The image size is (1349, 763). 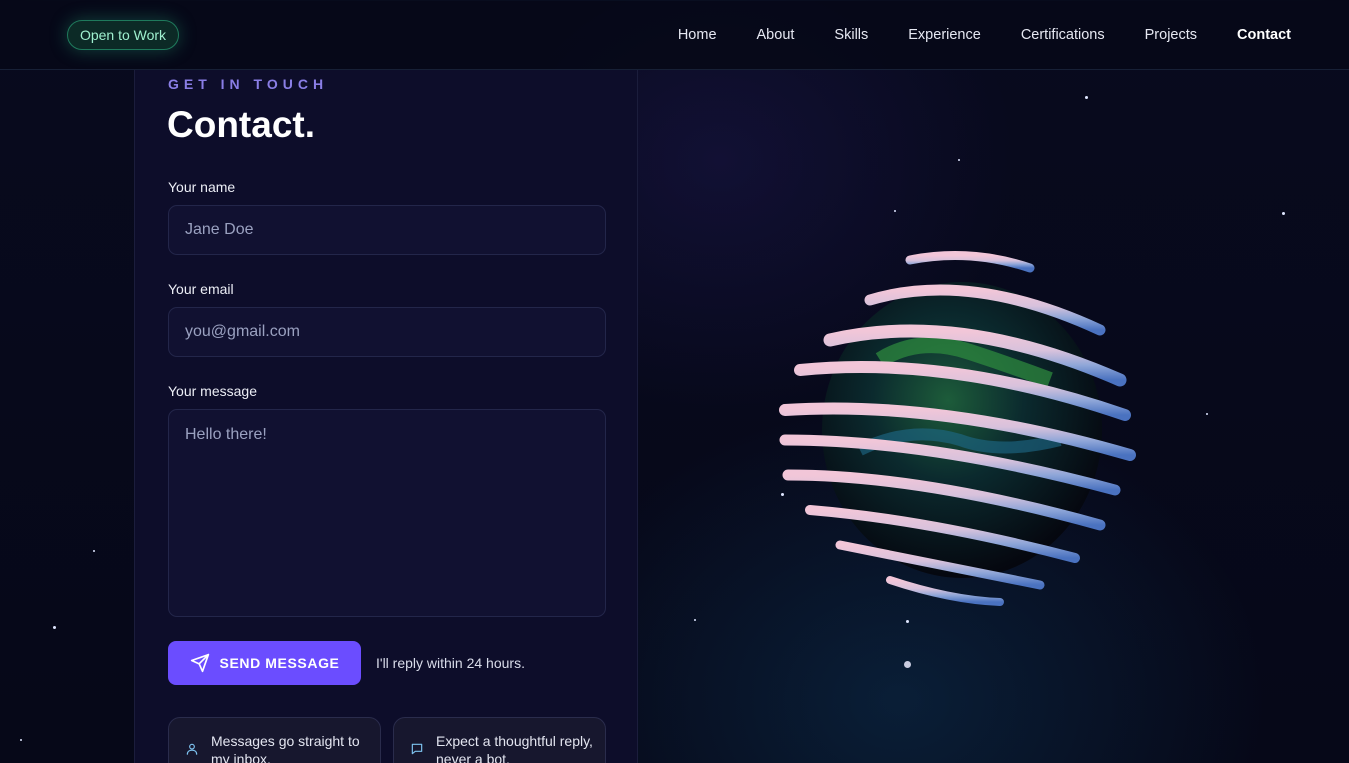 I want to click on page-title: Contact., so click(x=241, y=124).